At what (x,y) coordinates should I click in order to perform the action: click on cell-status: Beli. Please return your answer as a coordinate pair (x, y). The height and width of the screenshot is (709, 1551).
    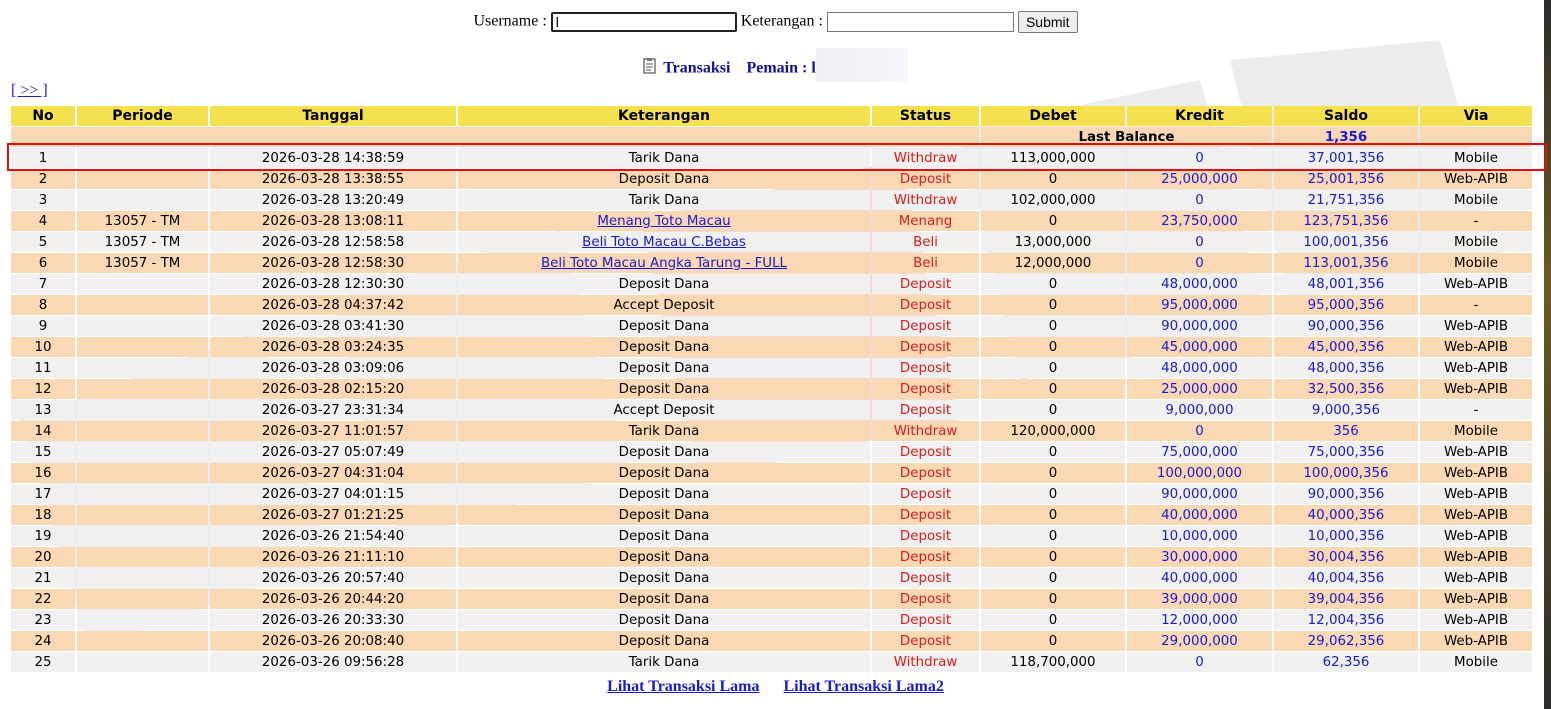
    Looking at the image, I should click on (925, 242).